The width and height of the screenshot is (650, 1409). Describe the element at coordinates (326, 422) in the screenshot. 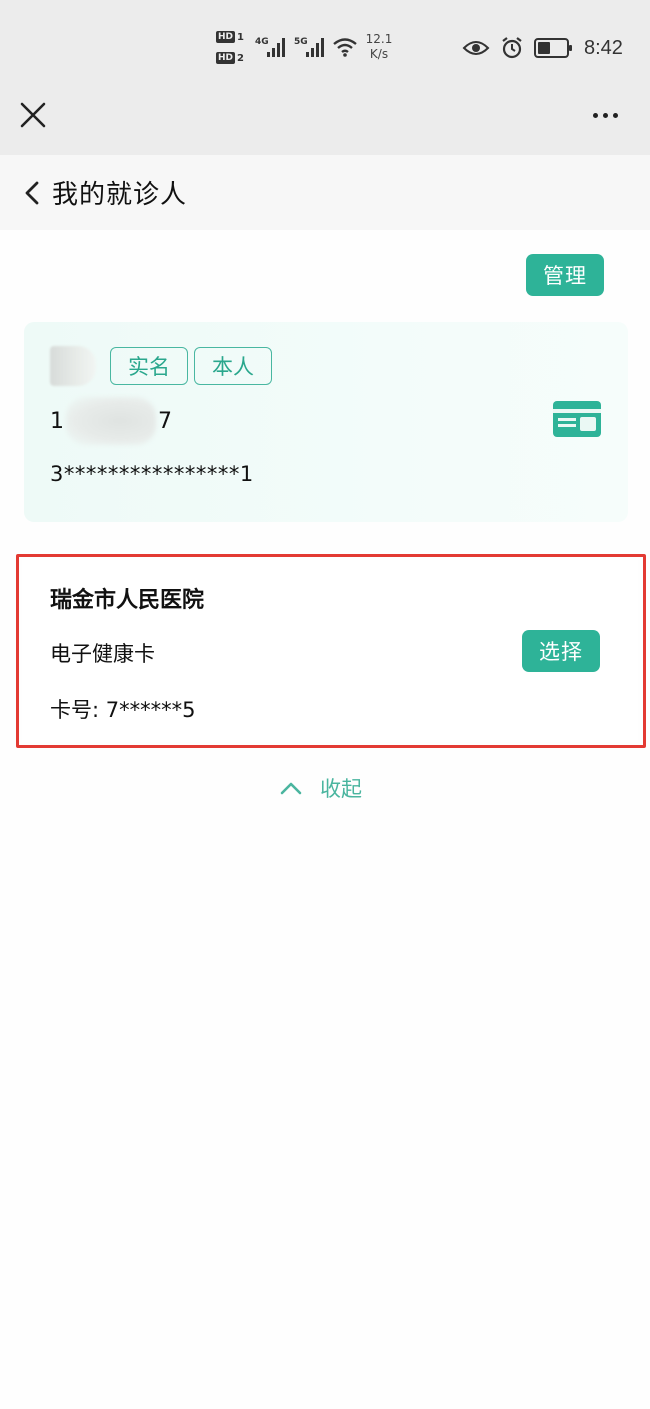

I see `patient-card: 实名 本人 1 7 3****************1` at that location.